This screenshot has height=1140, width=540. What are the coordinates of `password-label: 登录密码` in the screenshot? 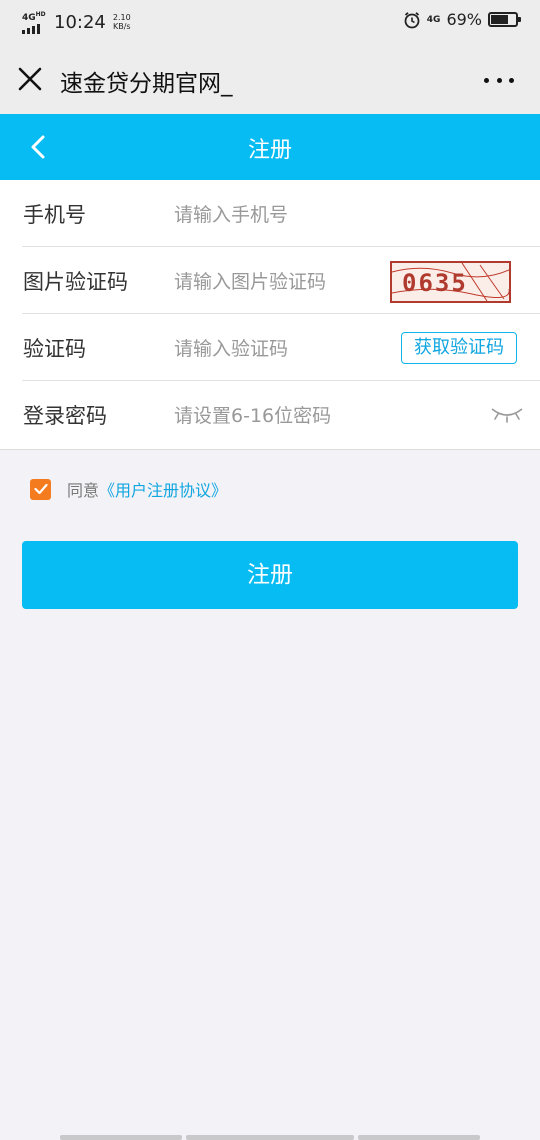 It's located at (65, 416).